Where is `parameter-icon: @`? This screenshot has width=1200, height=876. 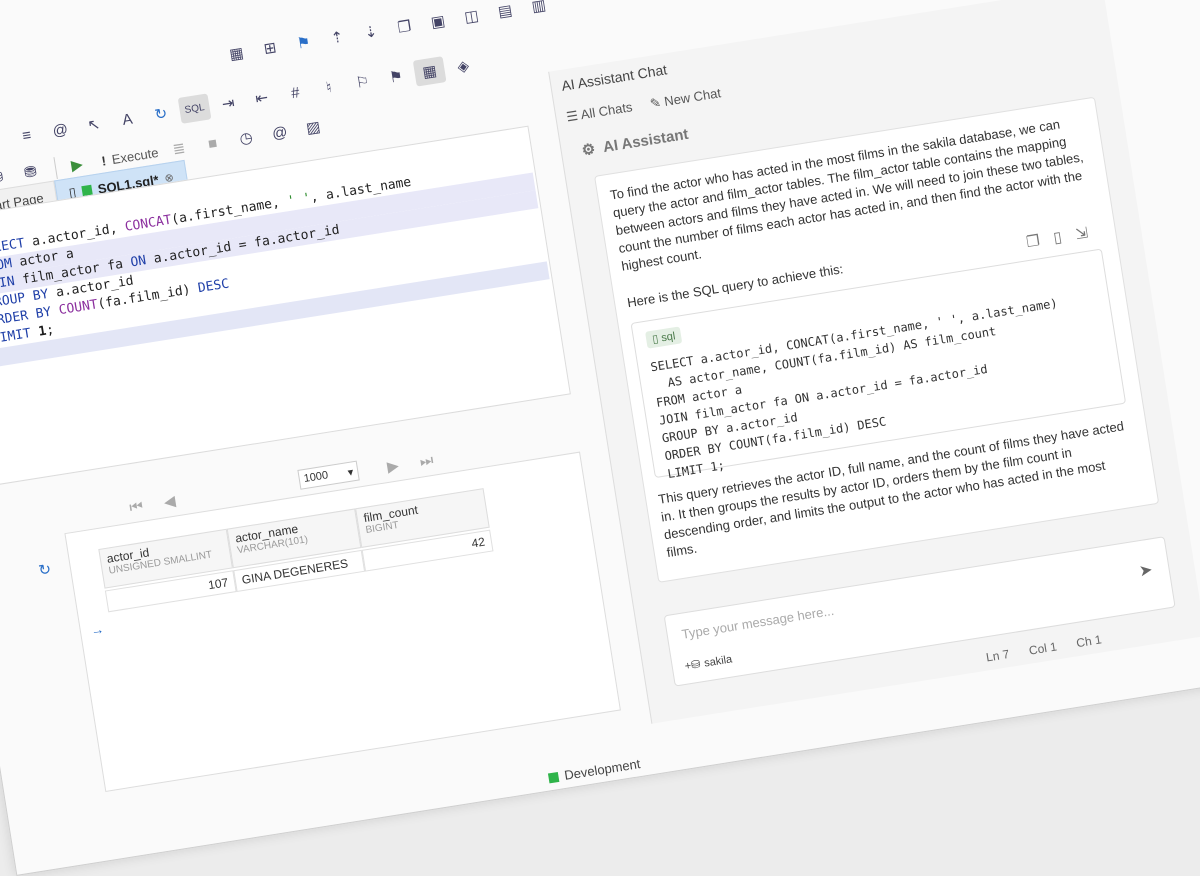
parameter-icon: @ is located at coordinates (60, 130).